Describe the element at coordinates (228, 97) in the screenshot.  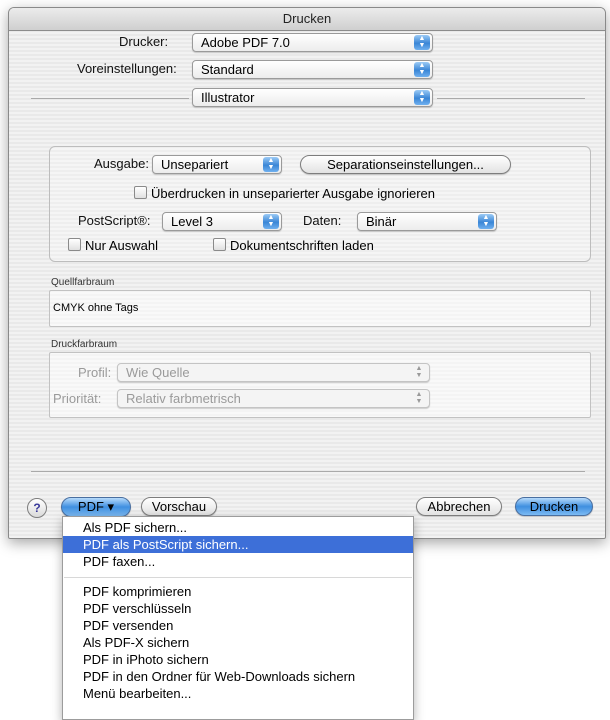
I see `pane-value: Illustrator` at that location.